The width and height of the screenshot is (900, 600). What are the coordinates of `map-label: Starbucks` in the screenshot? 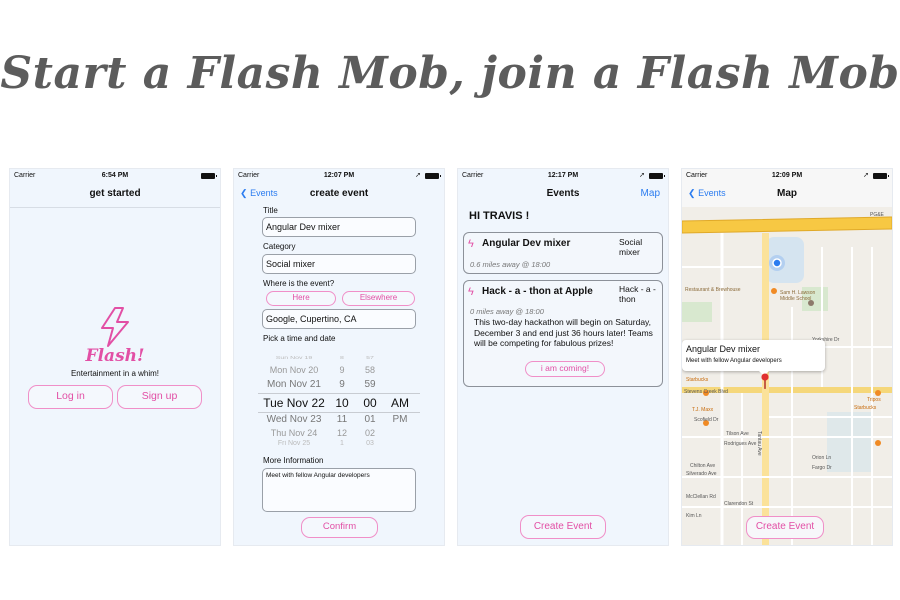 It's located at (865, 408).